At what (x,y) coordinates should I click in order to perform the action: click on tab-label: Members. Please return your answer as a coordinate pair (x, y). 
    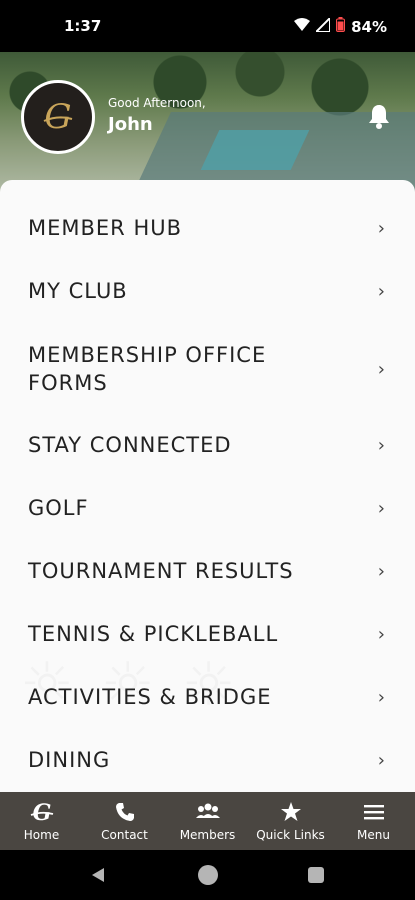
    Looking at the image, I should click on (207, 835).